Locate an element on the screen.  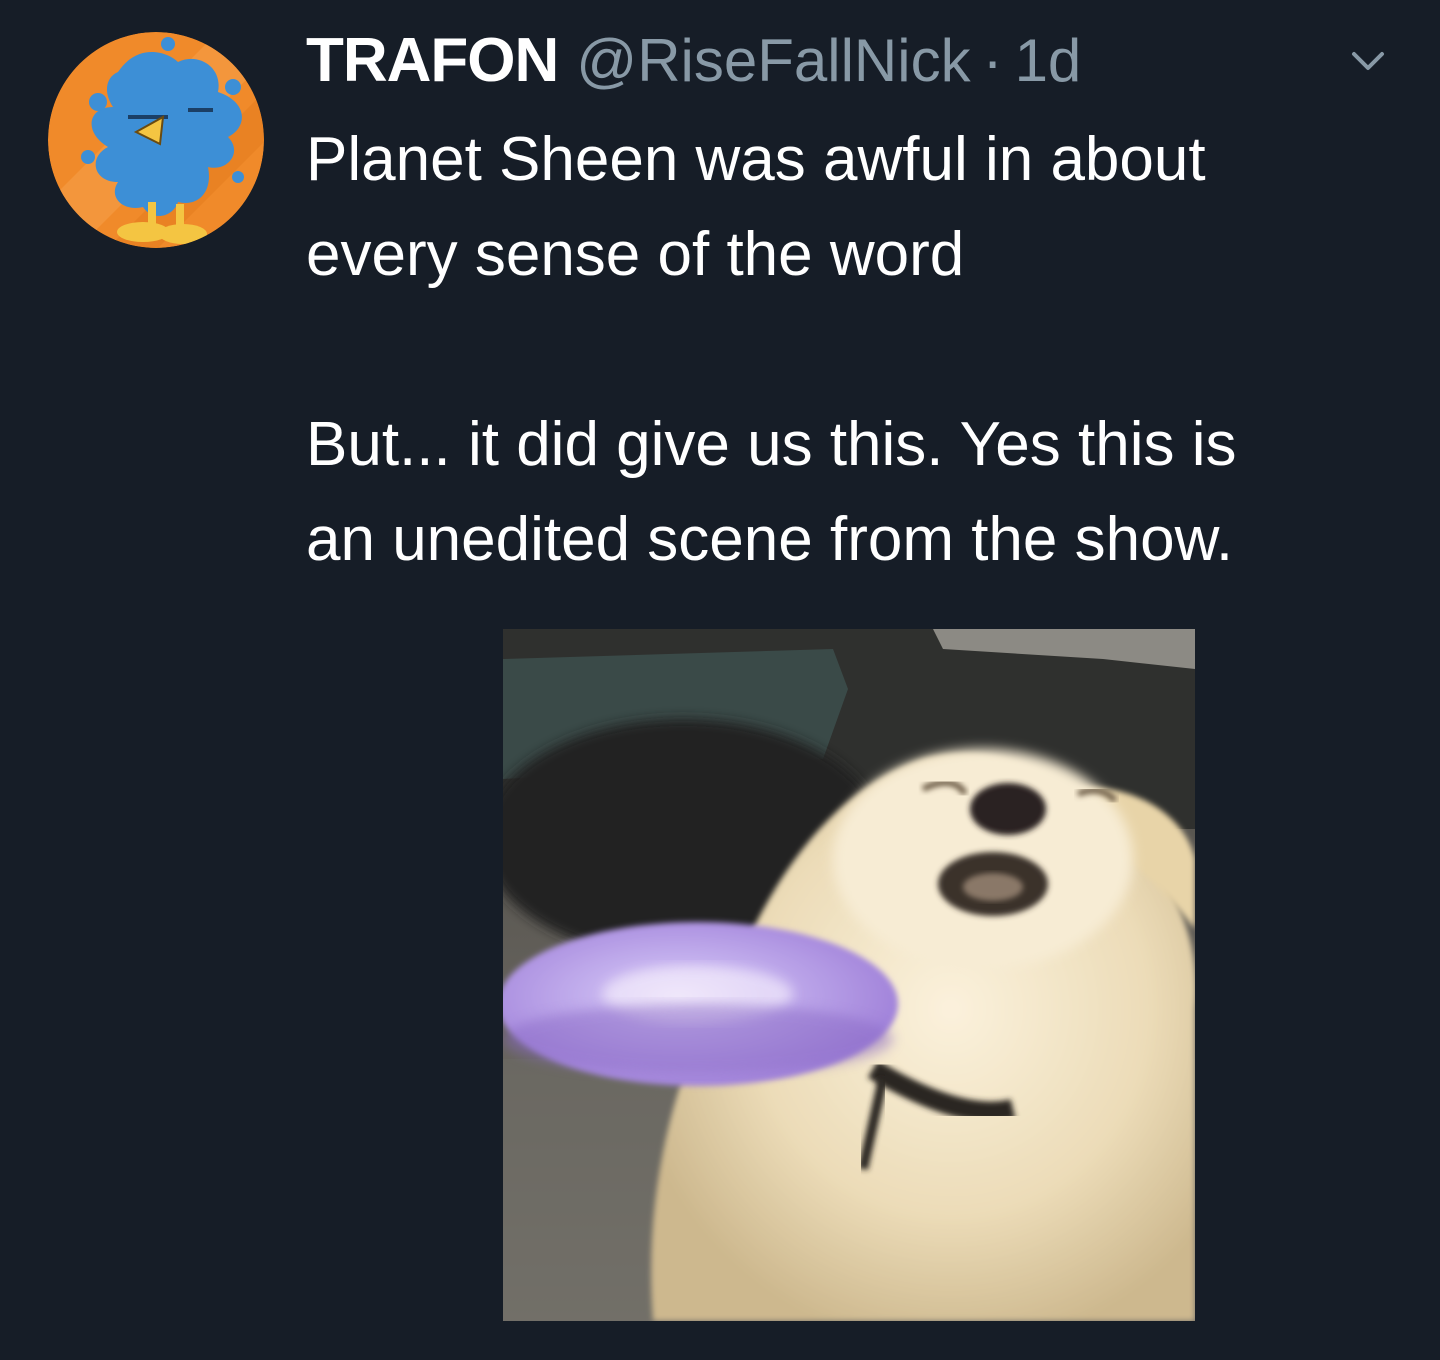
chevron-down-icon is located at coordinates (1368, 62).